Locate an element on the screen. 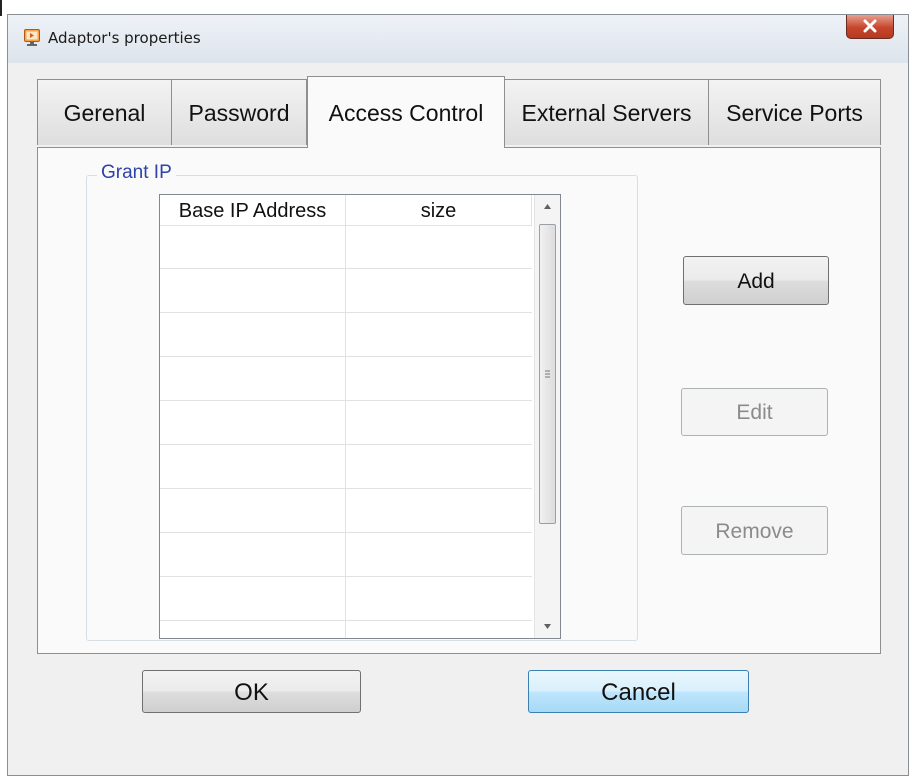 The height and width of the screenshot is (778, 912). tab-label: External Servers is located at coordinates (606, 113).